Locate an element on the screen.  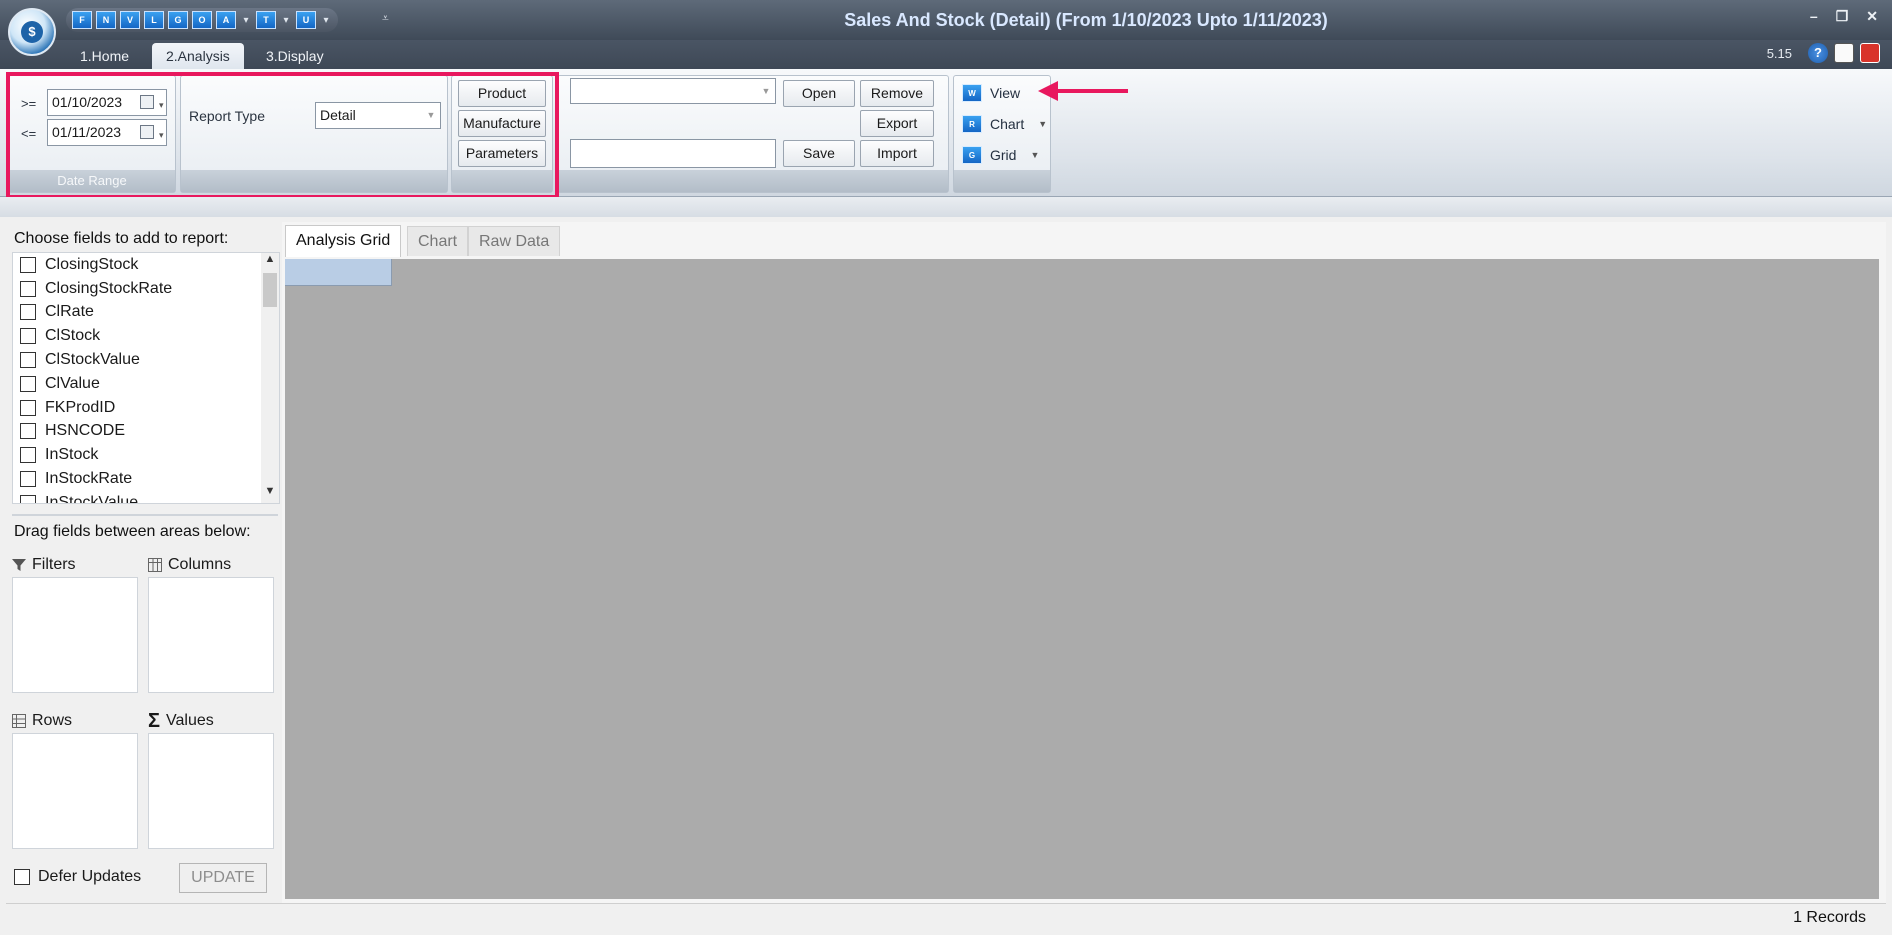
window-controls: – ❐ ✕ is located at coordinates (1844, 16).